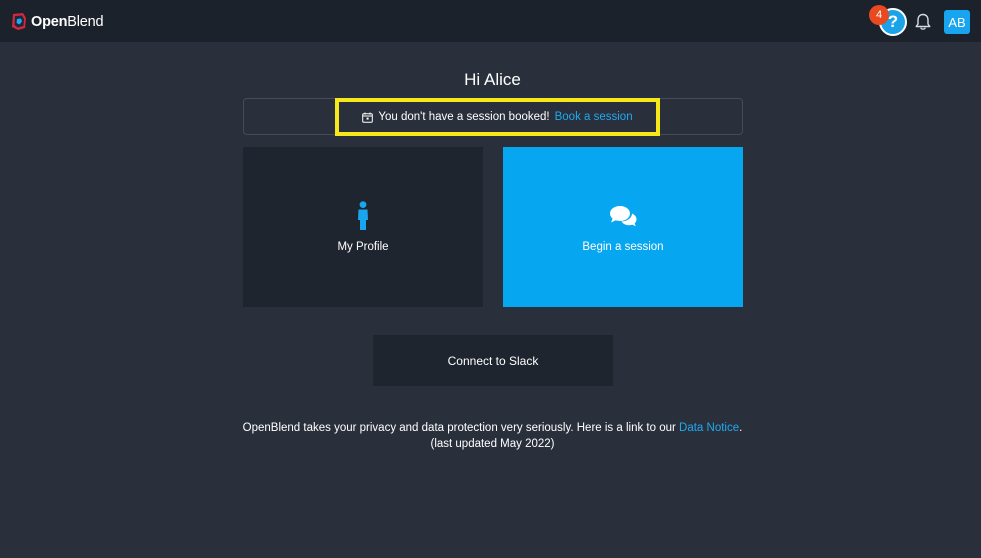  Describe the element at coordinates (923, 22) in the screenshot. I see `bell-icon` at that location.